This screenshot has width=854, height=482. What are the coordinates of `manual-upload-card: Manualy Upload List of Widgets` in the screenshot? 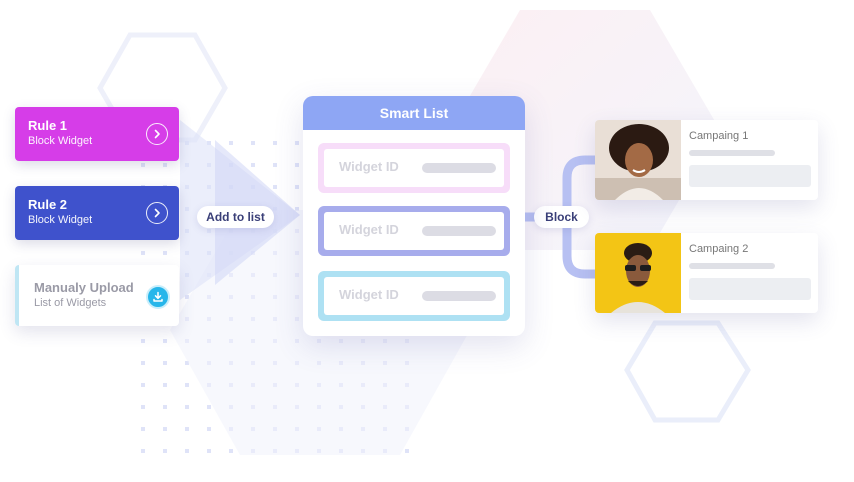 It's located at (97, 295).